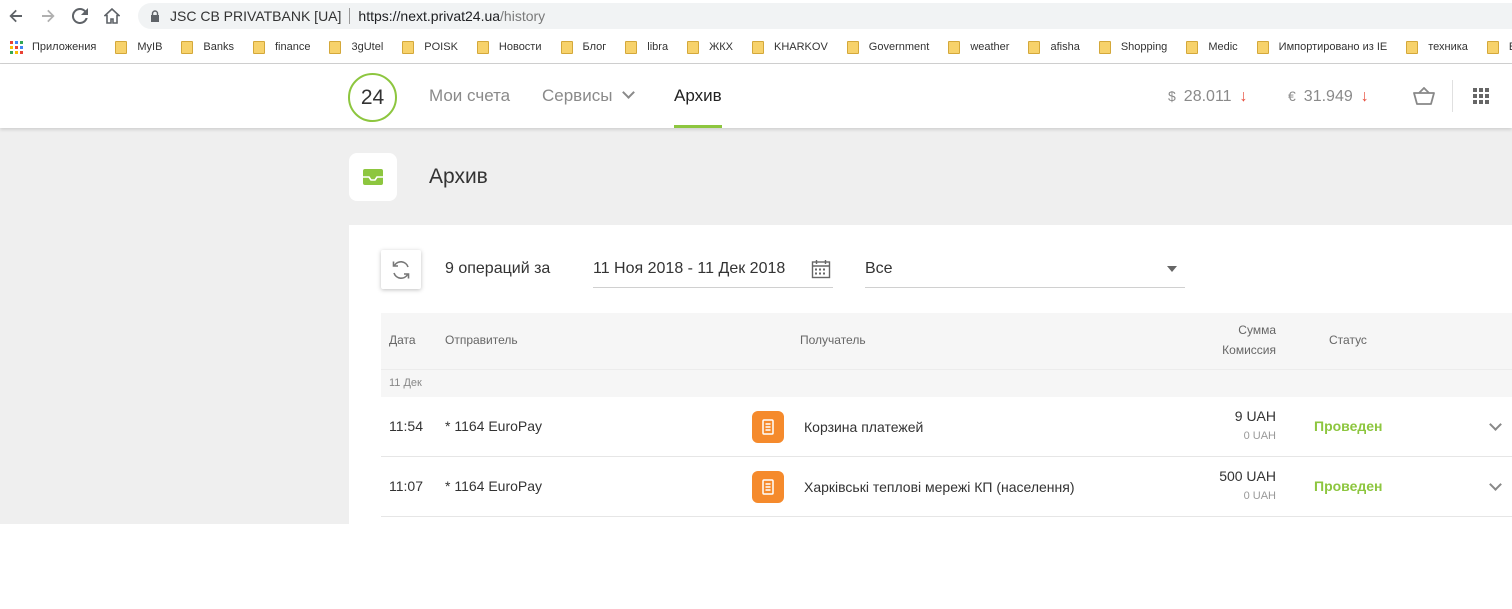 The height and width of the screenshot is (609, 1512). Describe the element at coordinates (256, 16) in the screenshot. I see `site-identity: JSC CB PRIVATBANK [UA]` at that location.